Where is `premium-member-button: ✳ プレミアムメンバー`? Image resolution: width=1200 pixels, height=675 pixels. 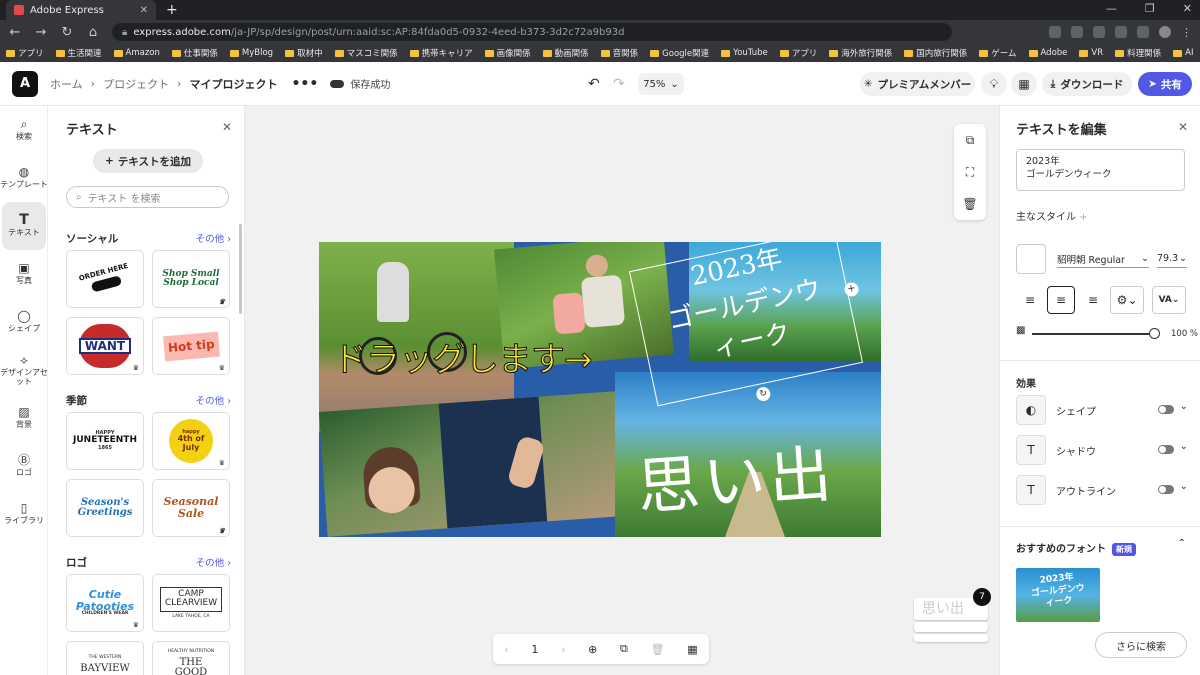
premium-member-button: ✳ プレミアムメンバー is located at coordinates (917, 84).